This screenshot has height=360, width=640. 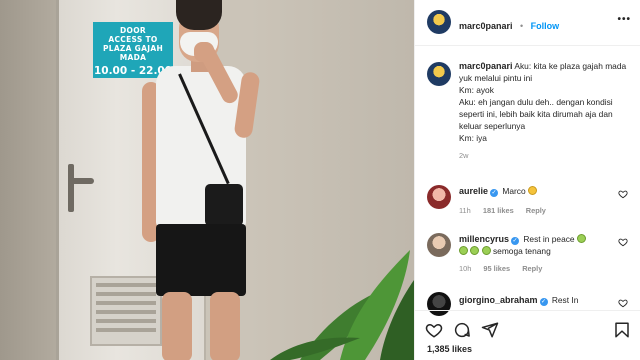 What do you see at coordinates (465, 210) in the screenshot?
I see `comment-age: 11h` at bounding box center [465, 210].